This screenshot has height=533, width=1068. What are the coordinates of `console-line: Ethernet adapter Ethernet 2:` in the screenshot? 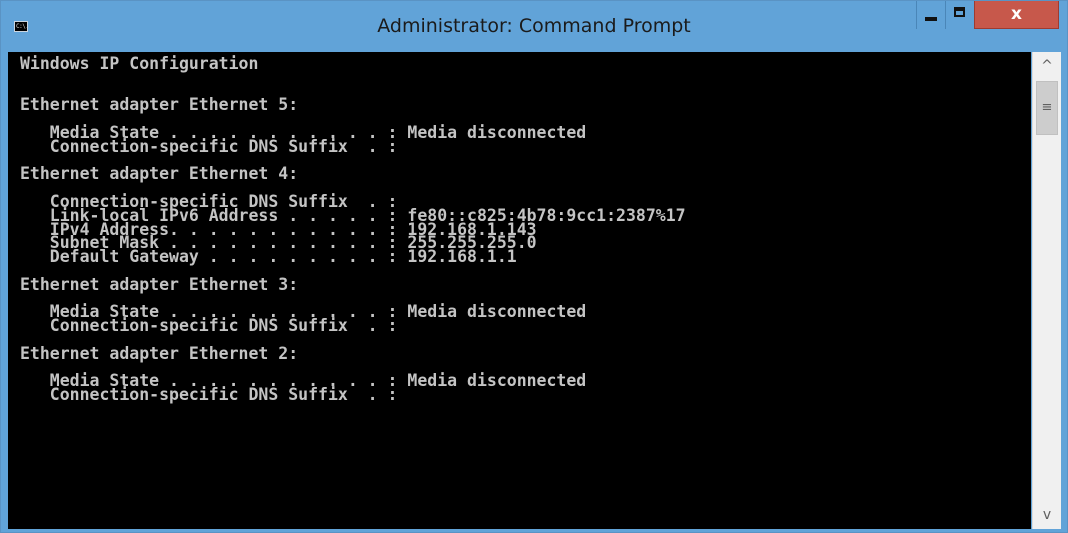 It's located at (159, 353).